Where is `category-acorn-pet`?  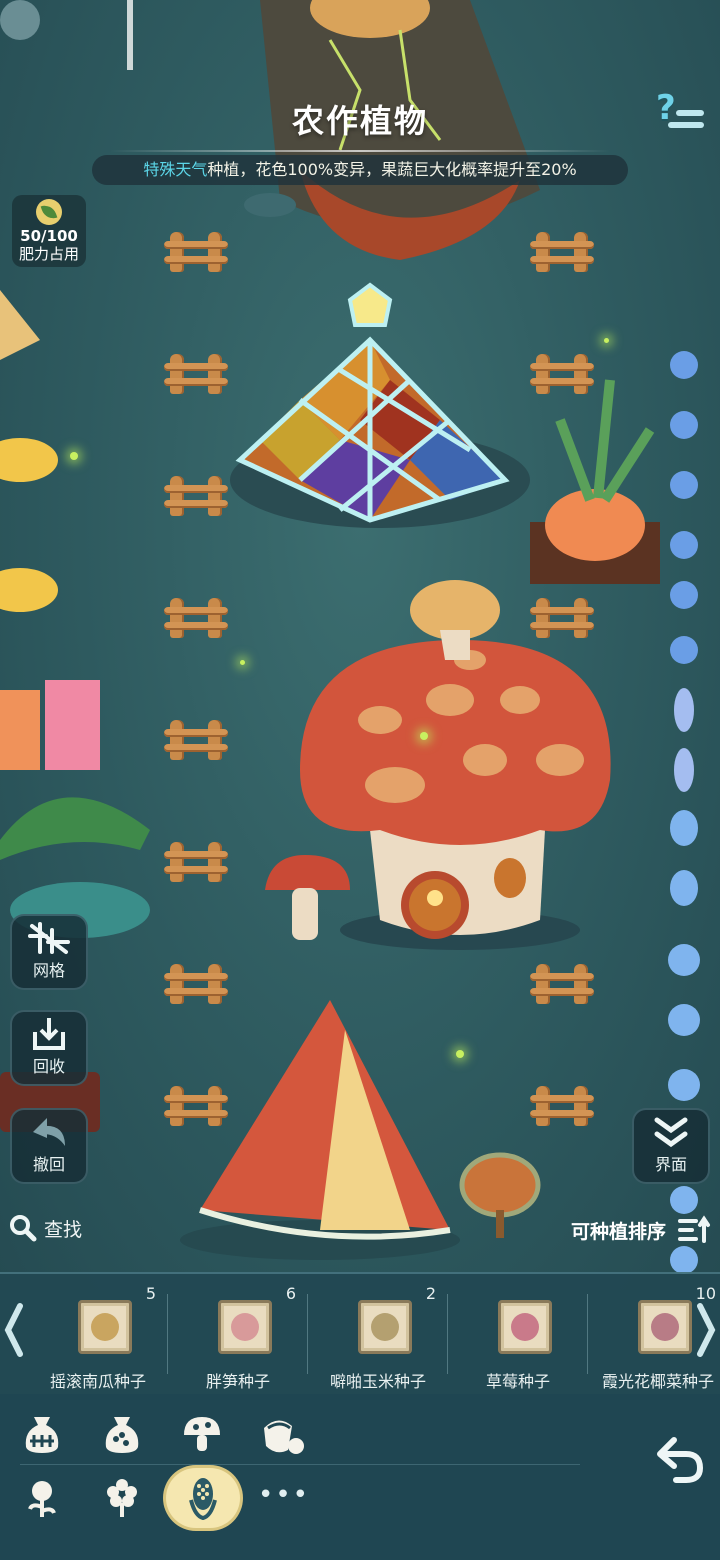
category-acorn-pet is located at coordinates (282, 1434).